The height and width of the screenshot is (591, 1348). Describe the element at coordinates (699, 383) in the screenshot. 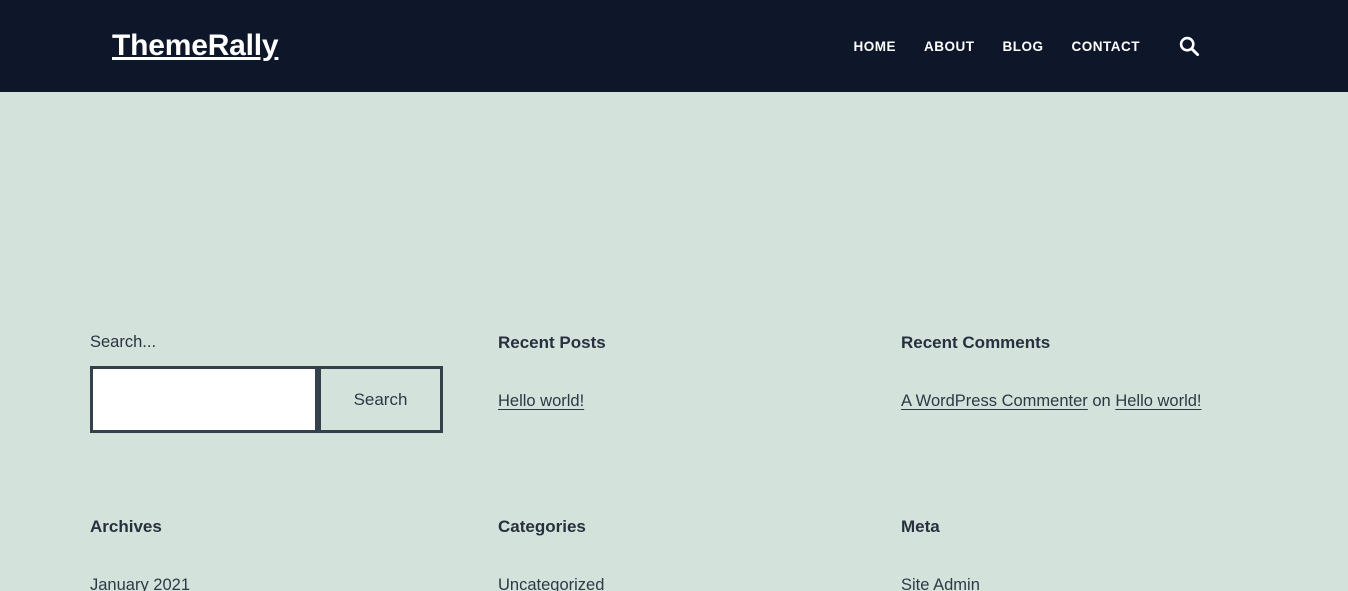

I see `widget-recent-posts: Recent Posts Hello world!` at that location.